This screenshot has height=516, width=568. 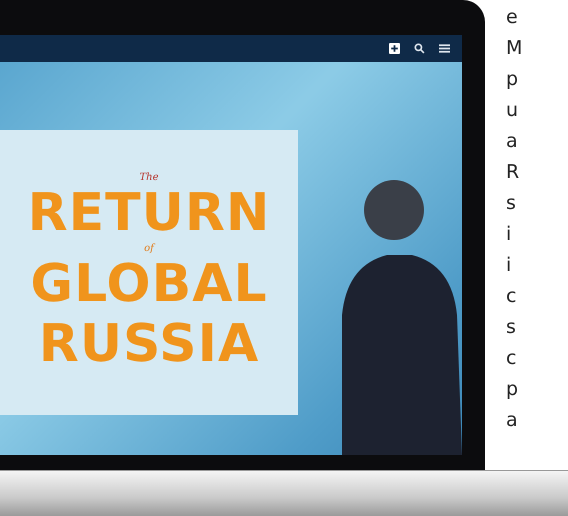 What do you see at coordinates (149, 284) in the screenshot?
I see `headline: GLOBAL` at bounding box center [149, 284].